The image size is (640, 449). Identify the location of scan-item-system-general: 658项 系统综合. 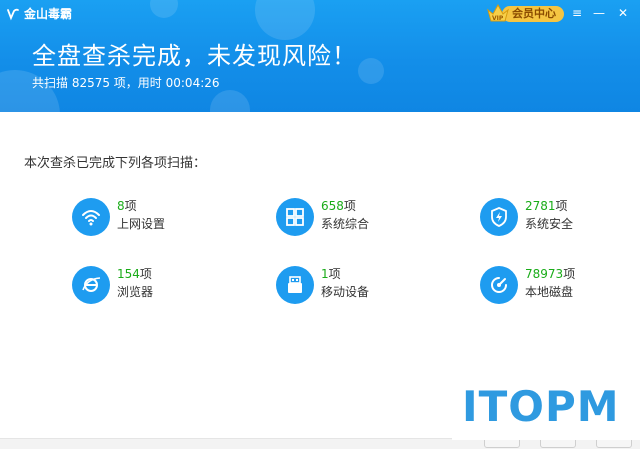
(361, 218).